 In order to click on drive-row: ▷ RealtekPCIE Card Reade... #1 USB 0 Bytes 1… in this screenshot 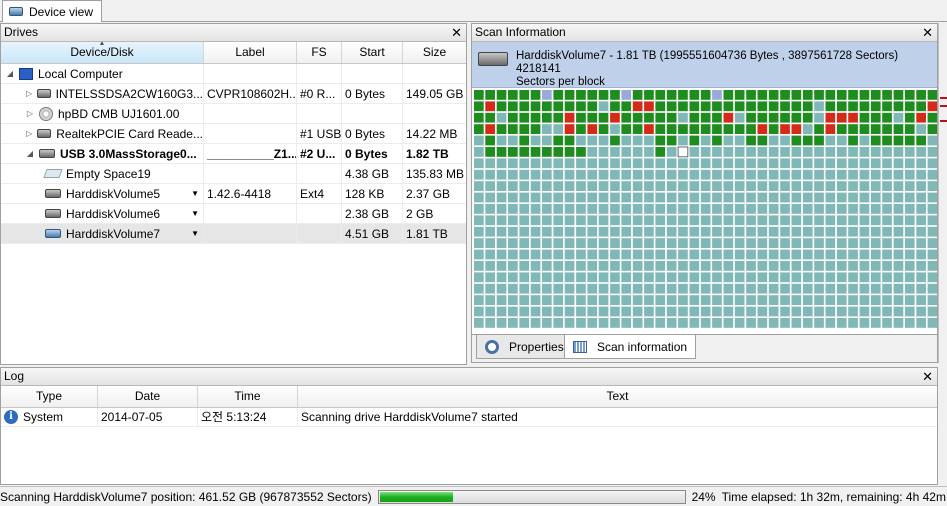, I will do `click(233, 134)`.